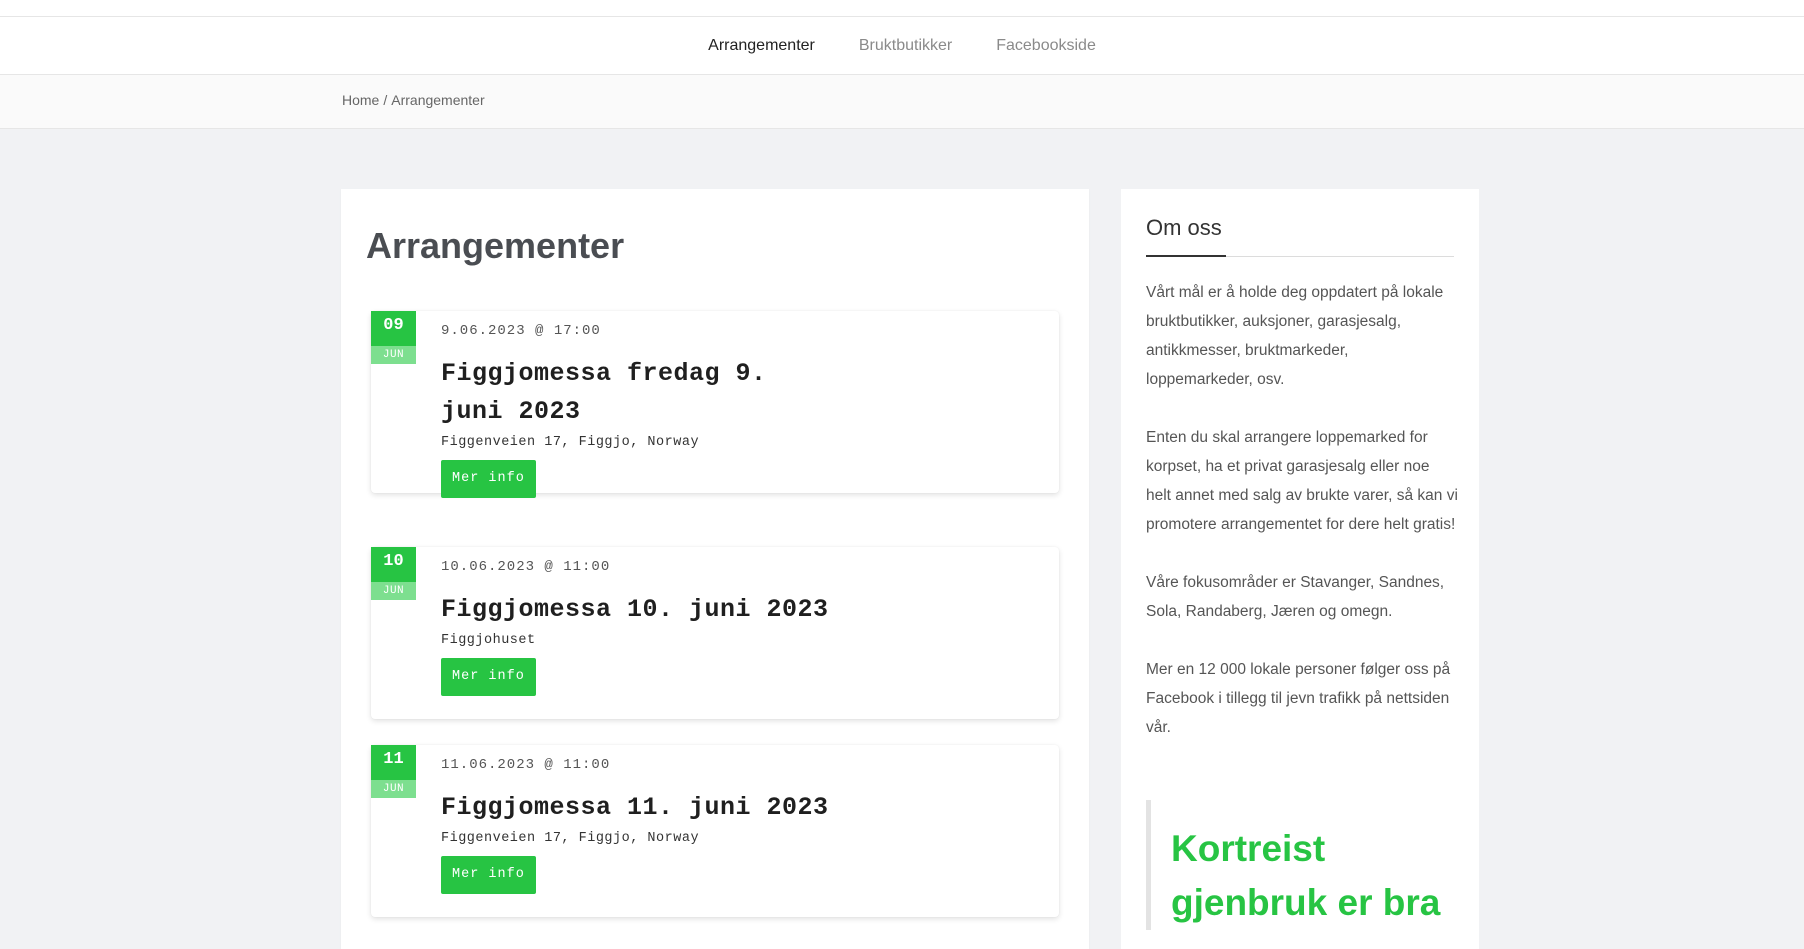 Image resolution: width=1804 pixels, height=949 pixels. What do you see at coordinates (902, 102) in the screenshot?
I see `breadcrumb-bar: Home / Arrangementer` at bounding box center [902, 102].